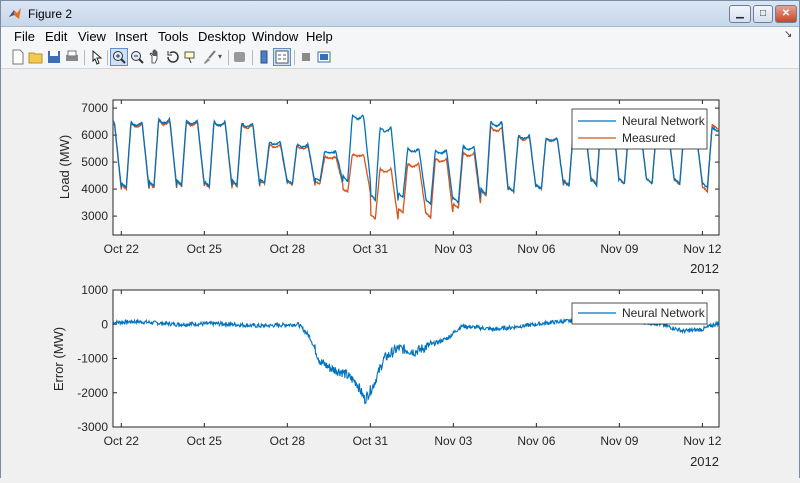 The height and width of the screenshot is (483, 800). What do you see at coordinates (50, 14) in the screenshot?
I see `window-title: Figure 2` at bounding box center [50, 14].